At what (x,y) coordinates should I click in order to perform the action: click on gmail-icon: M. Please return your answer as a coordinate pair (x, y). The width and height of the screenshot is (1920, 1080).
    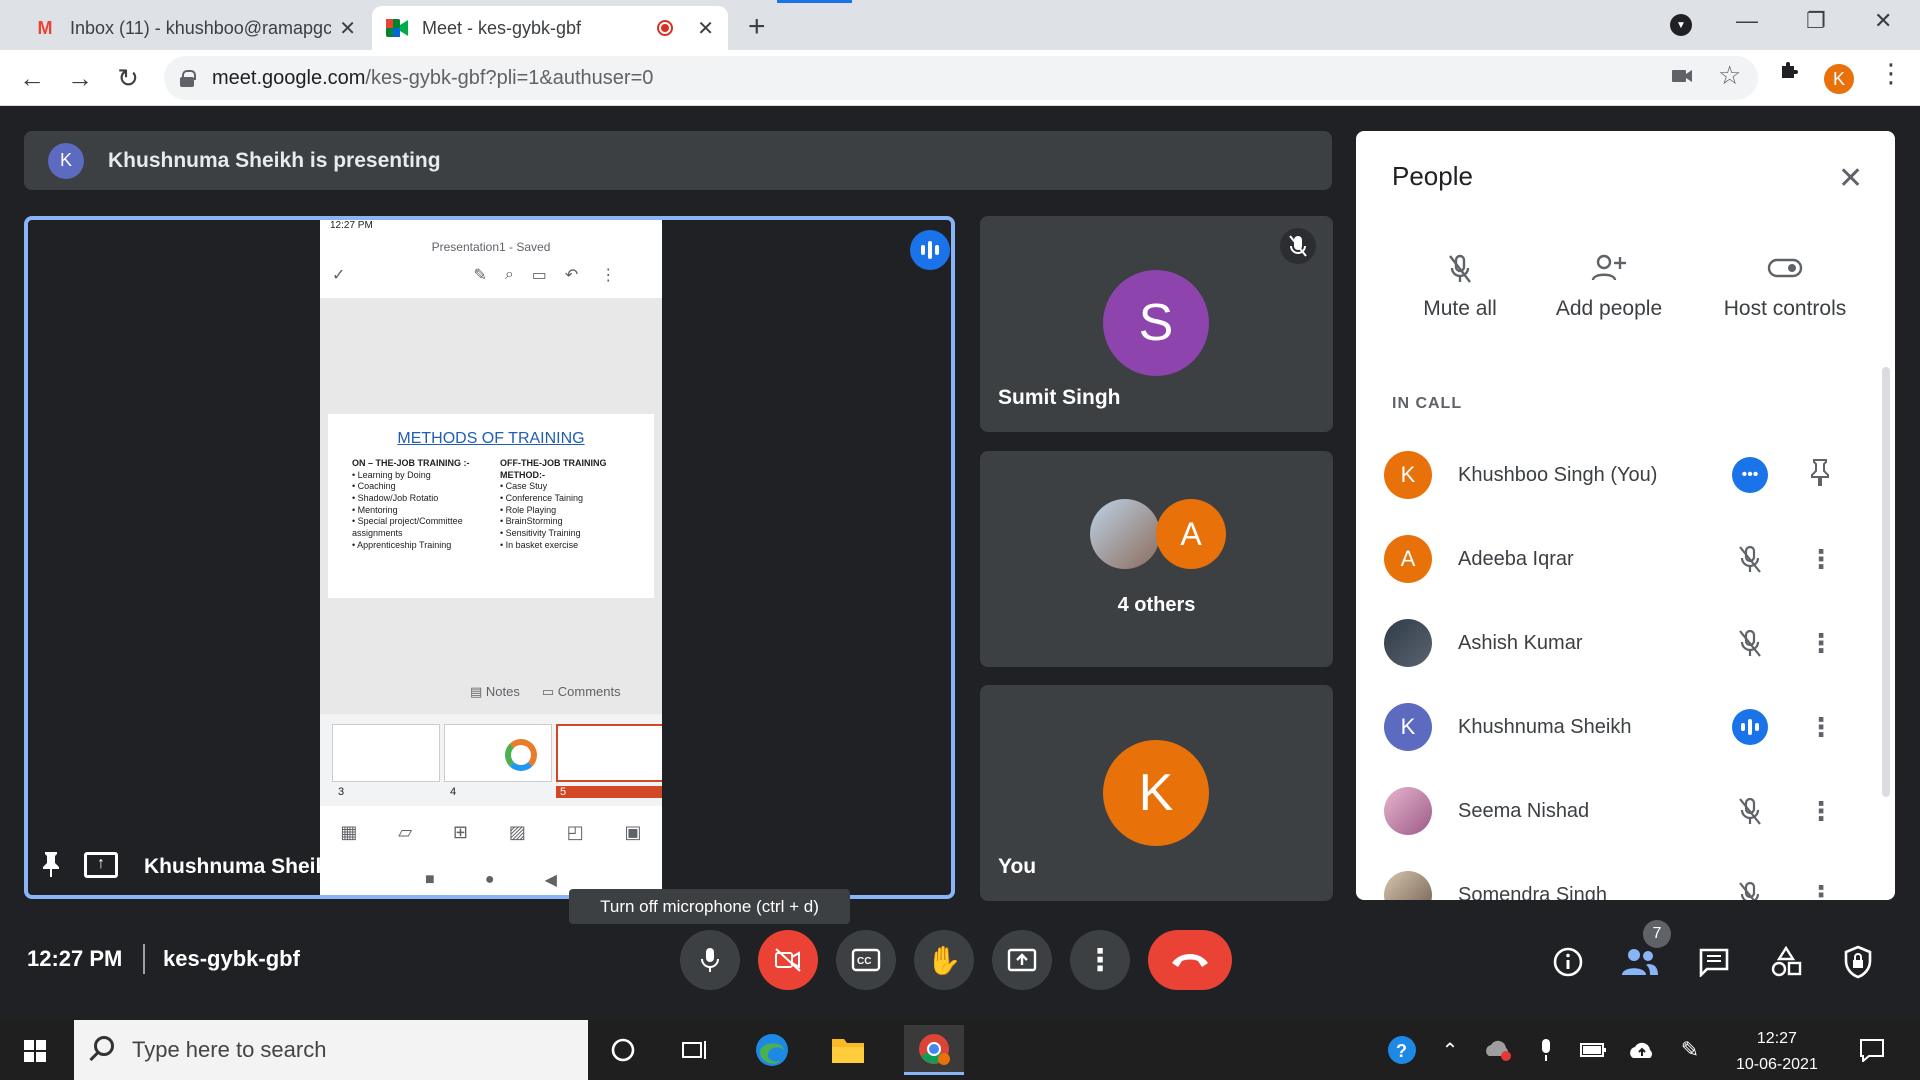
    Looking at the image, I should click on (45, 27).